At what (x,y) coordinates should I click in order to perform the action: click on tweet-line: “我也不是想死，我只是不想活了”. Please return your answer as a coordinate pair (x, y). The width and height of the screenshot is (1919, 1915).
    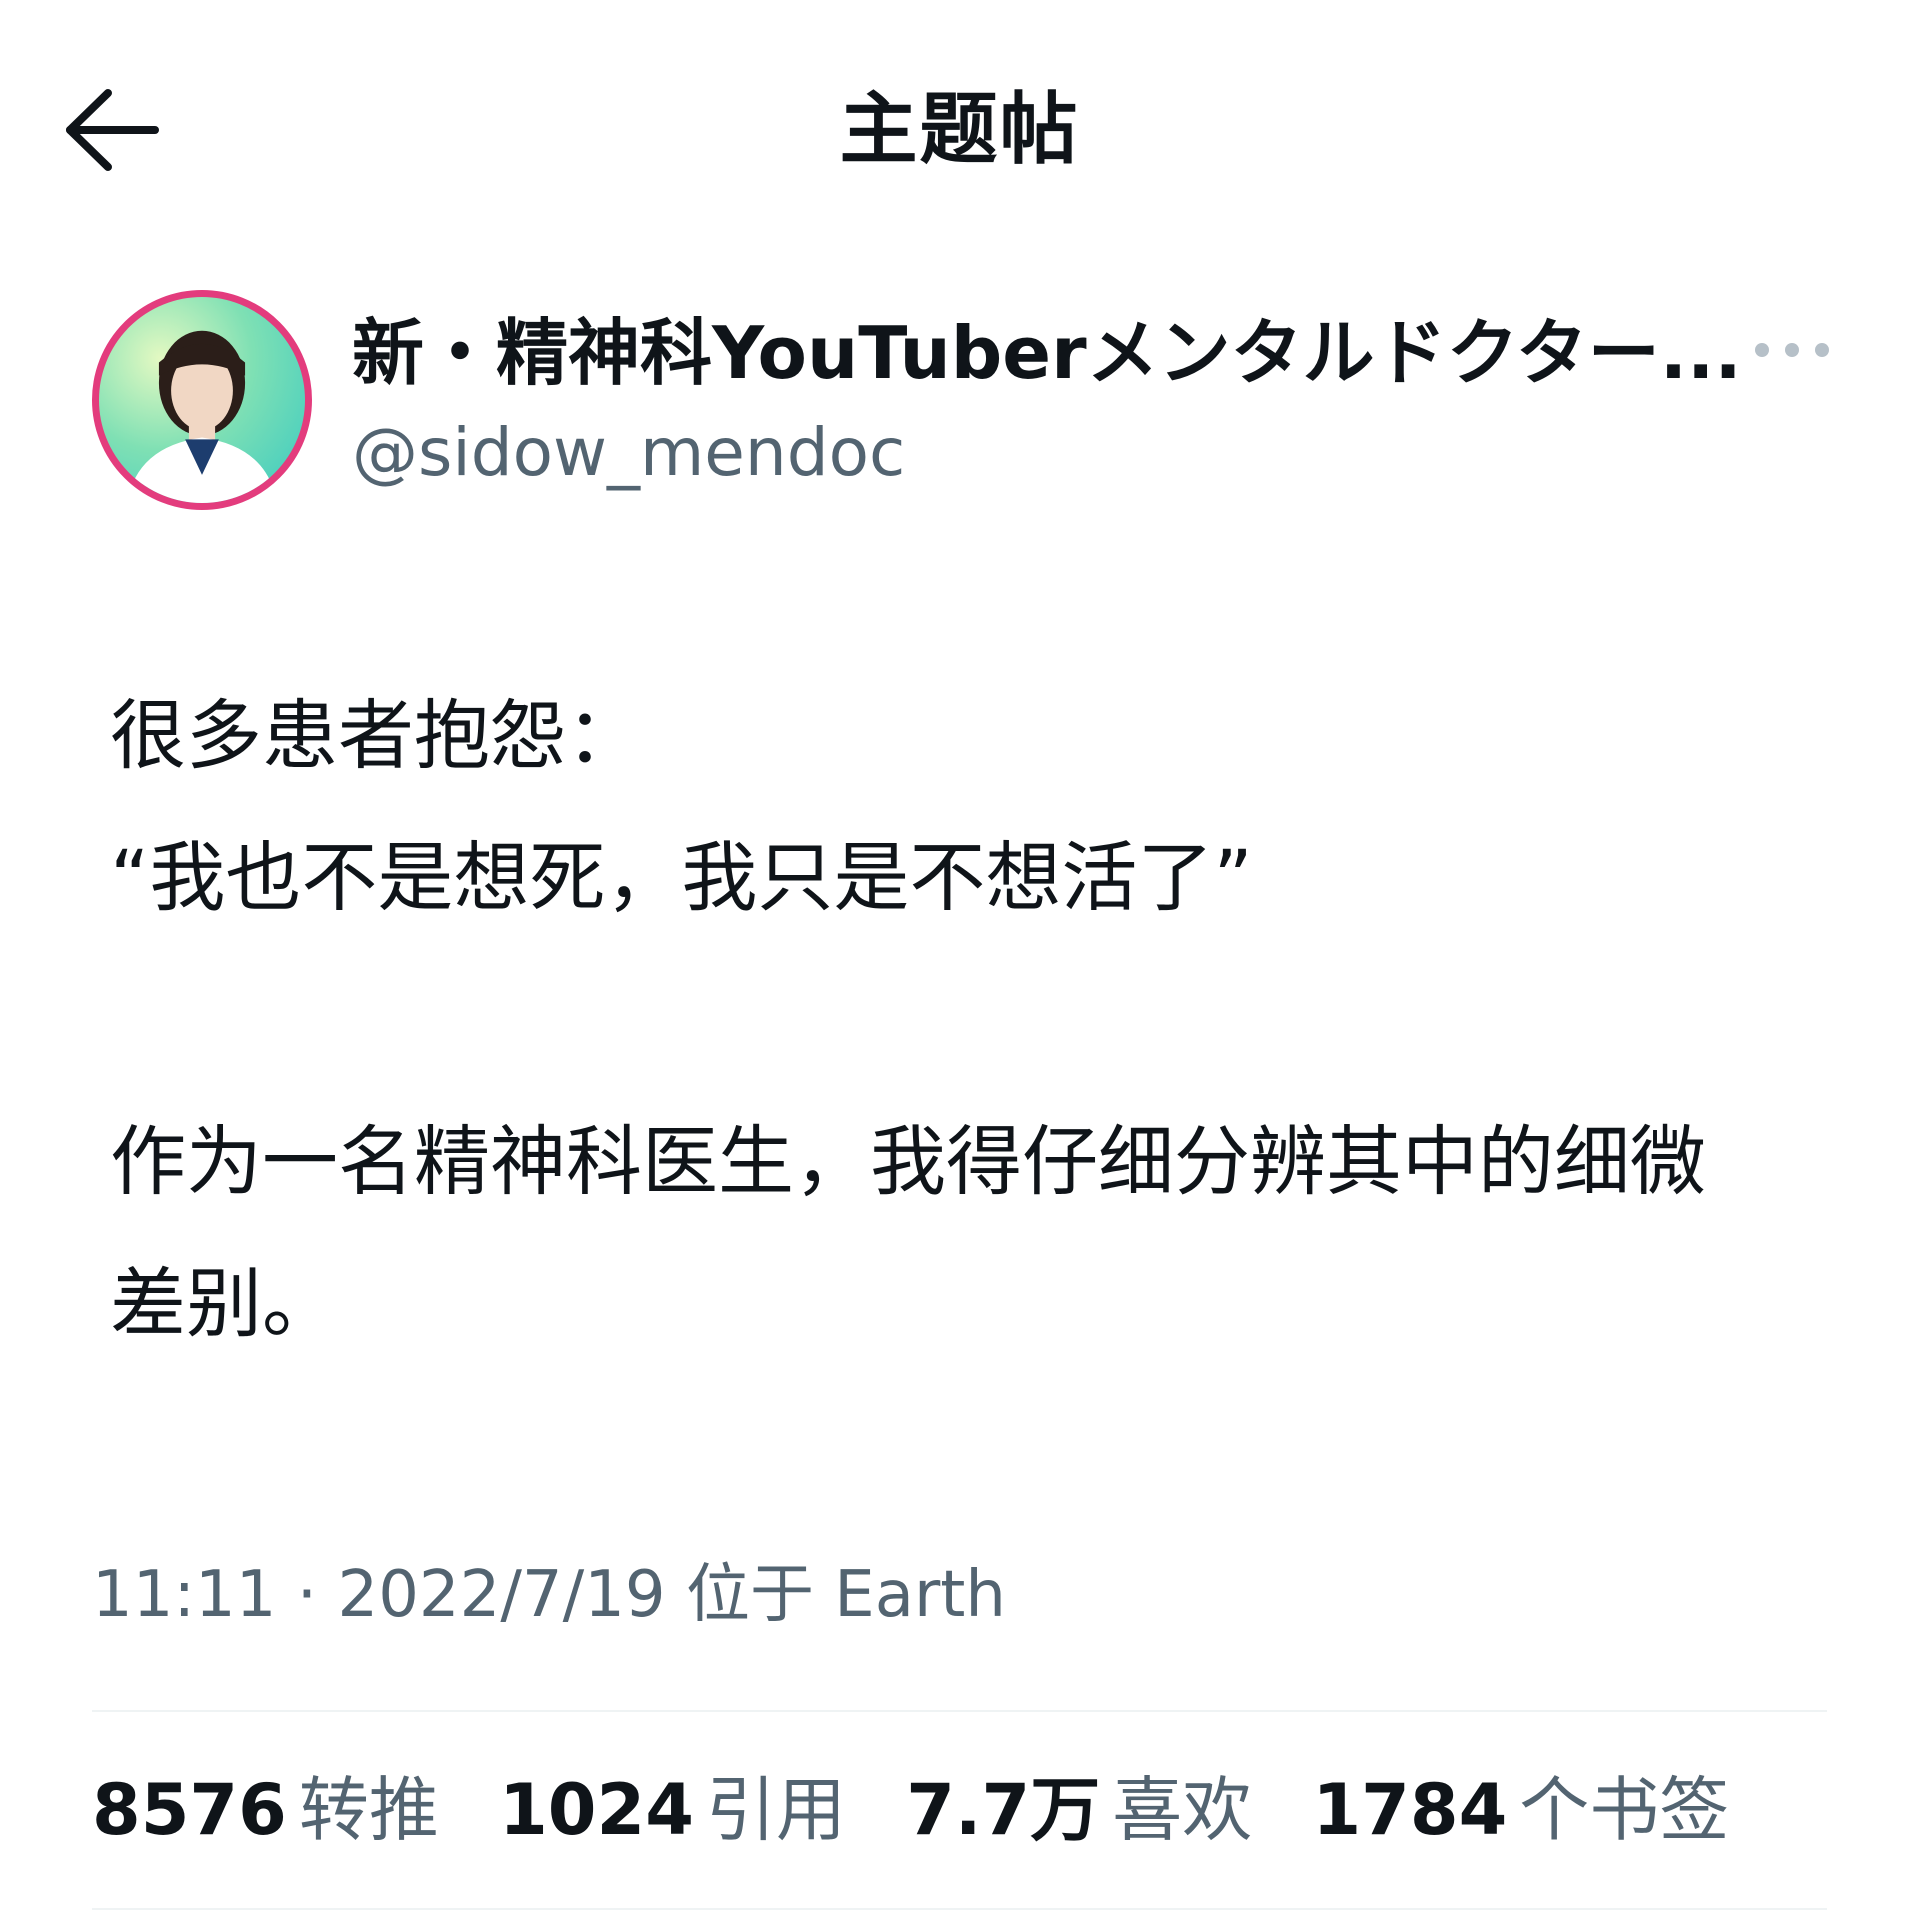
    Looking at the image, I should click on (681, 877).